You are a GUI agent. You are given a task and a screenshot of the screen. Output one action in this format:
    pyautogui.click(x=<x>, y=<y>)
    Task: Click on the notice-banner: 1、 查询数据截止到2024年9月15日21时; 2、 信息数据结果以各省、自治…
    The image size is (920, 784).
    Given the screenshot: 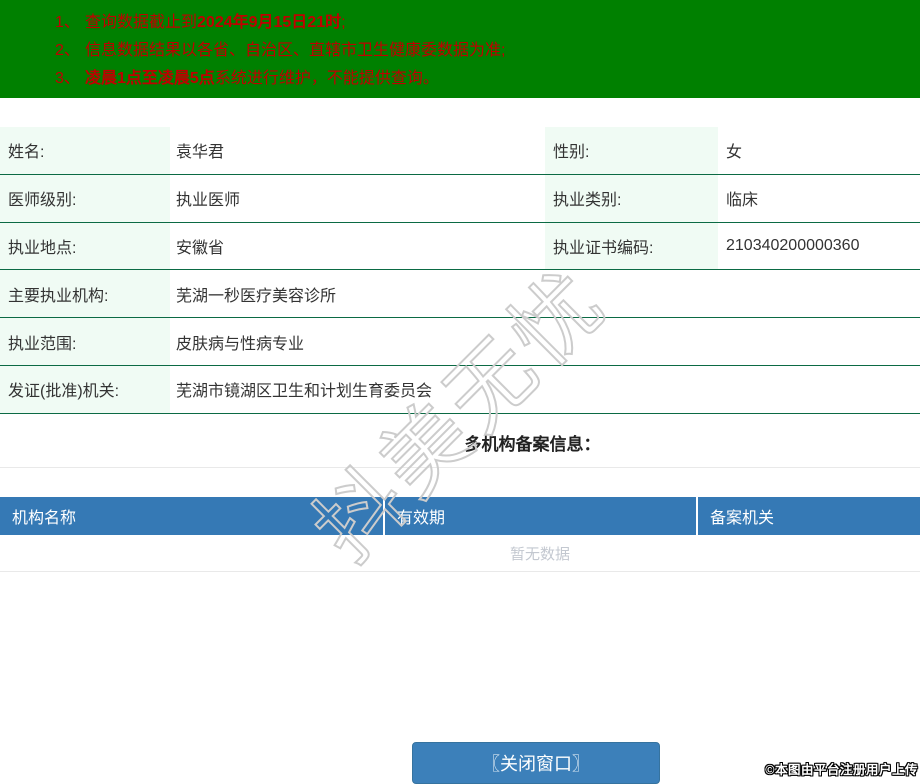 What is the action you would take?
    pyautogui.click(x=460, y=49)
    